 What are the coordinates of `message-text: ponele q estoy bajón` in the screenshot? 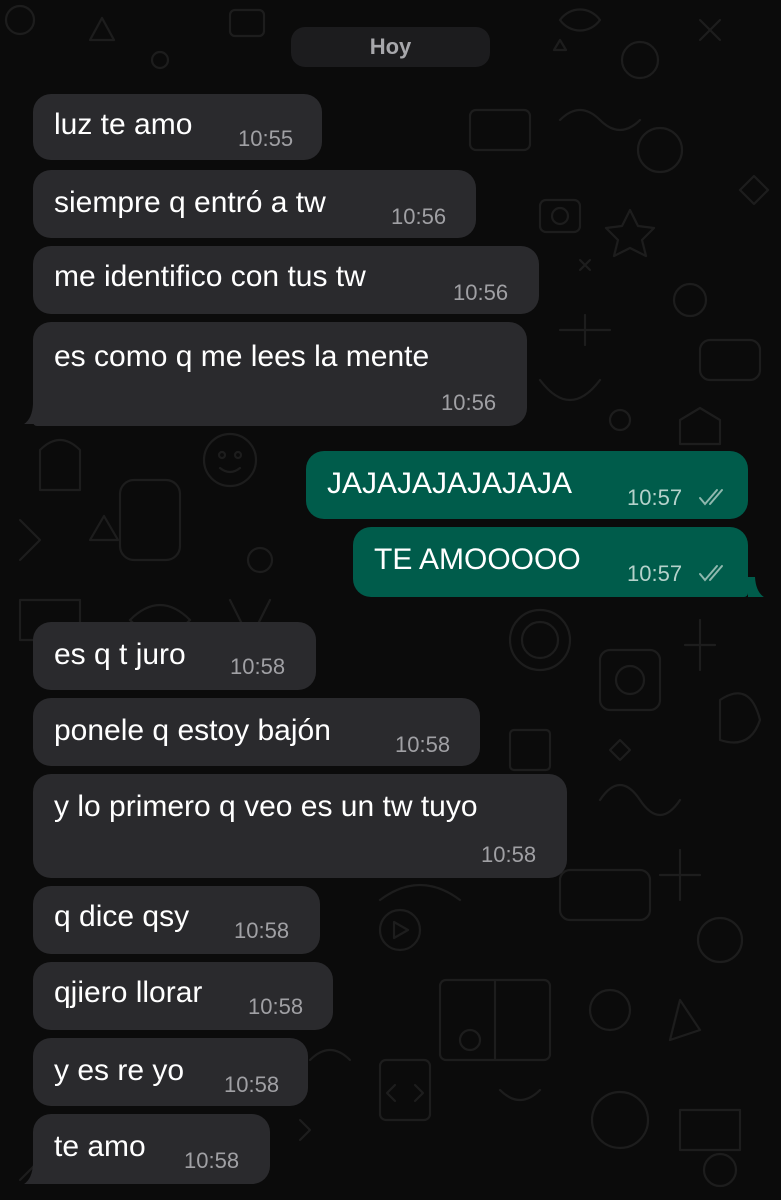 It's located at (192, 730).